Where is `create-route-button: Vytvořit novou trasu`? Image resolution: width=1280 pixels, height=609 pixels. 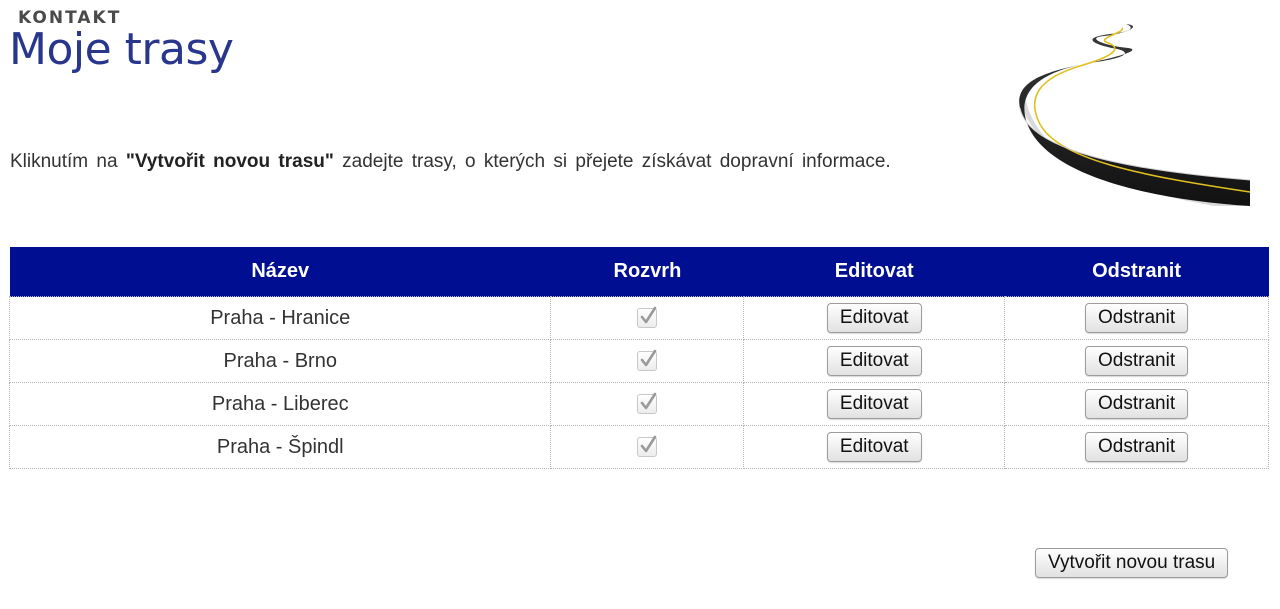
create-route-button: Vytvořit novou trasu is located at coordinates (1132, 563).